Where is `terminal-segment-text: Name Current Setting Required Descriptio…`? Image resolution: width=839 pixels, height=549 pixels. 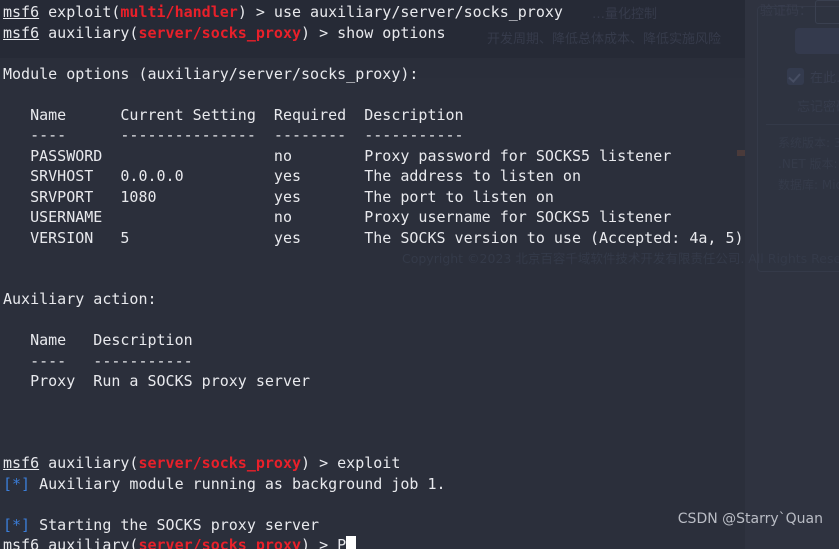
terminal-segment-text: Name Current Setting Required Descriptio… is located at coordinates (233, 114).